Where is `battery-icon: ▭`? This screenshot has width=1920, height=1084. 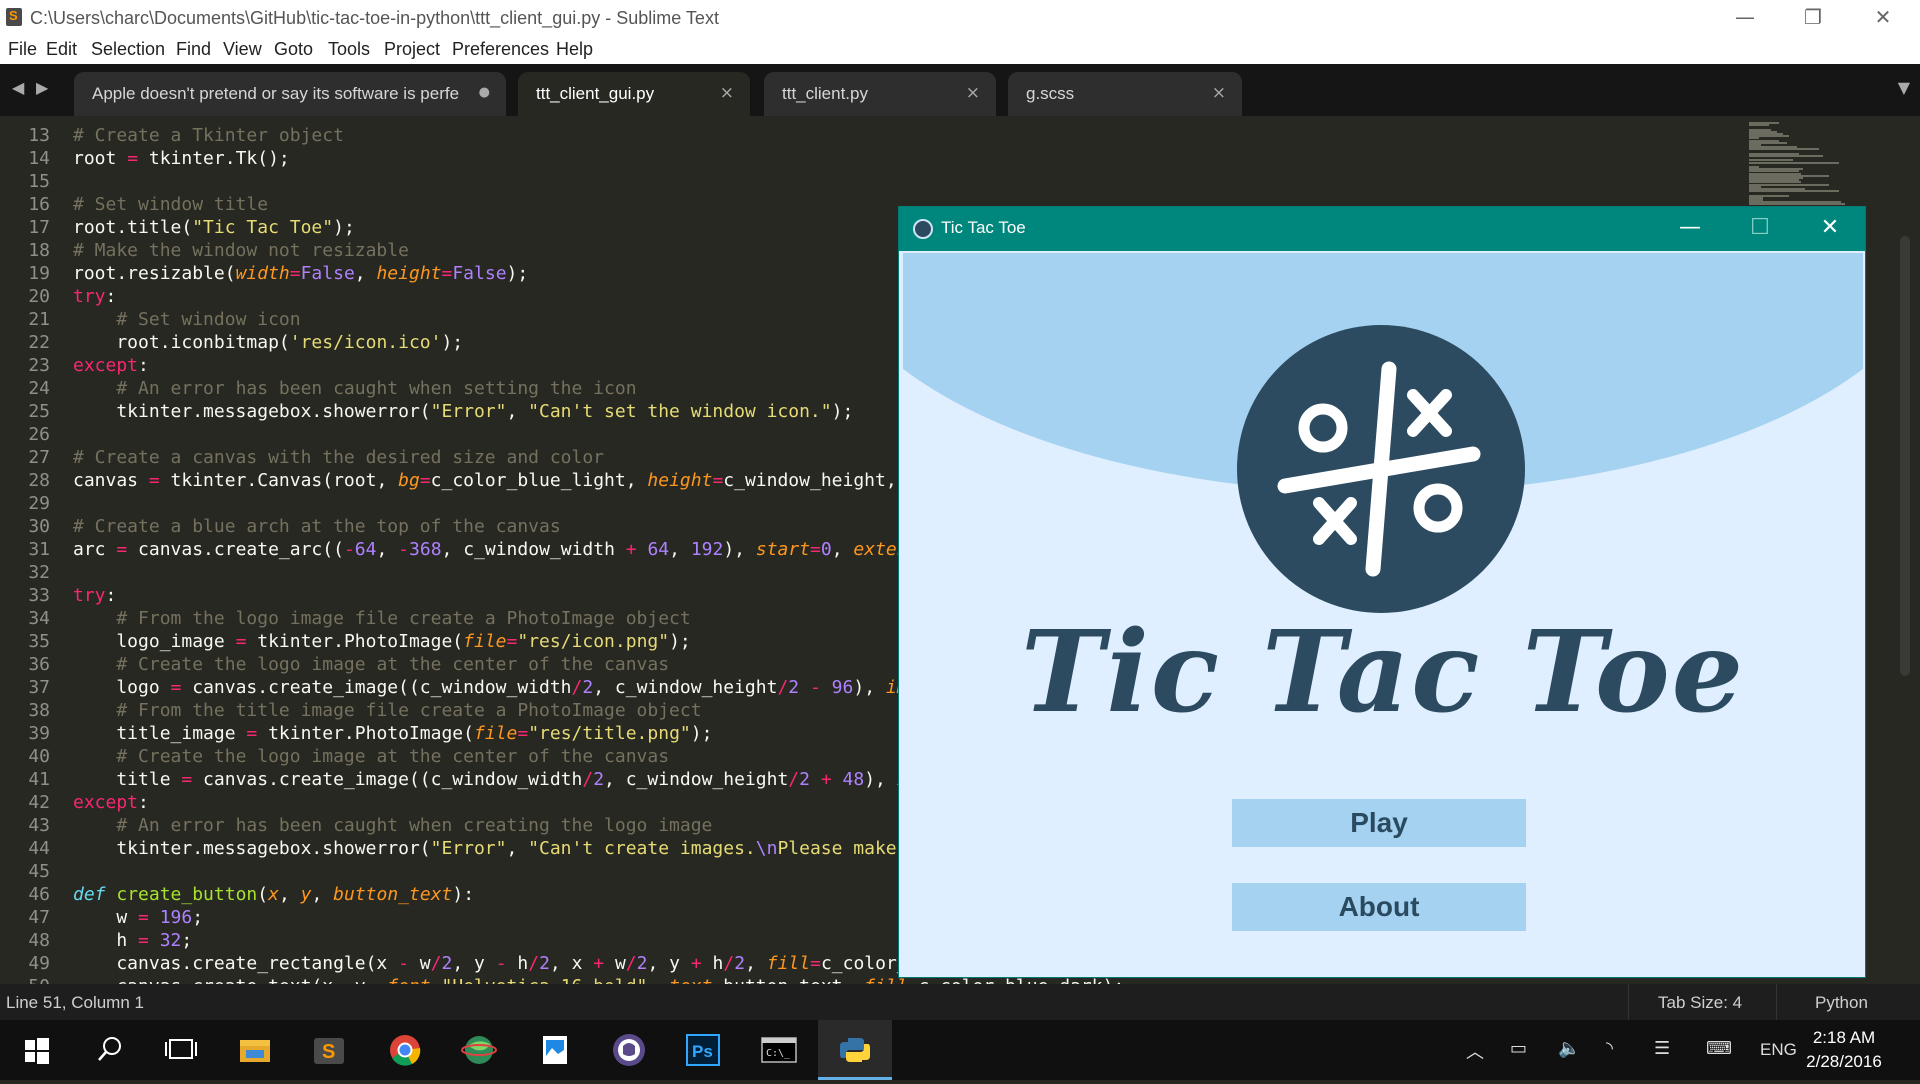
battery-icon: ▭ is located at coordinates (1518, 1048).